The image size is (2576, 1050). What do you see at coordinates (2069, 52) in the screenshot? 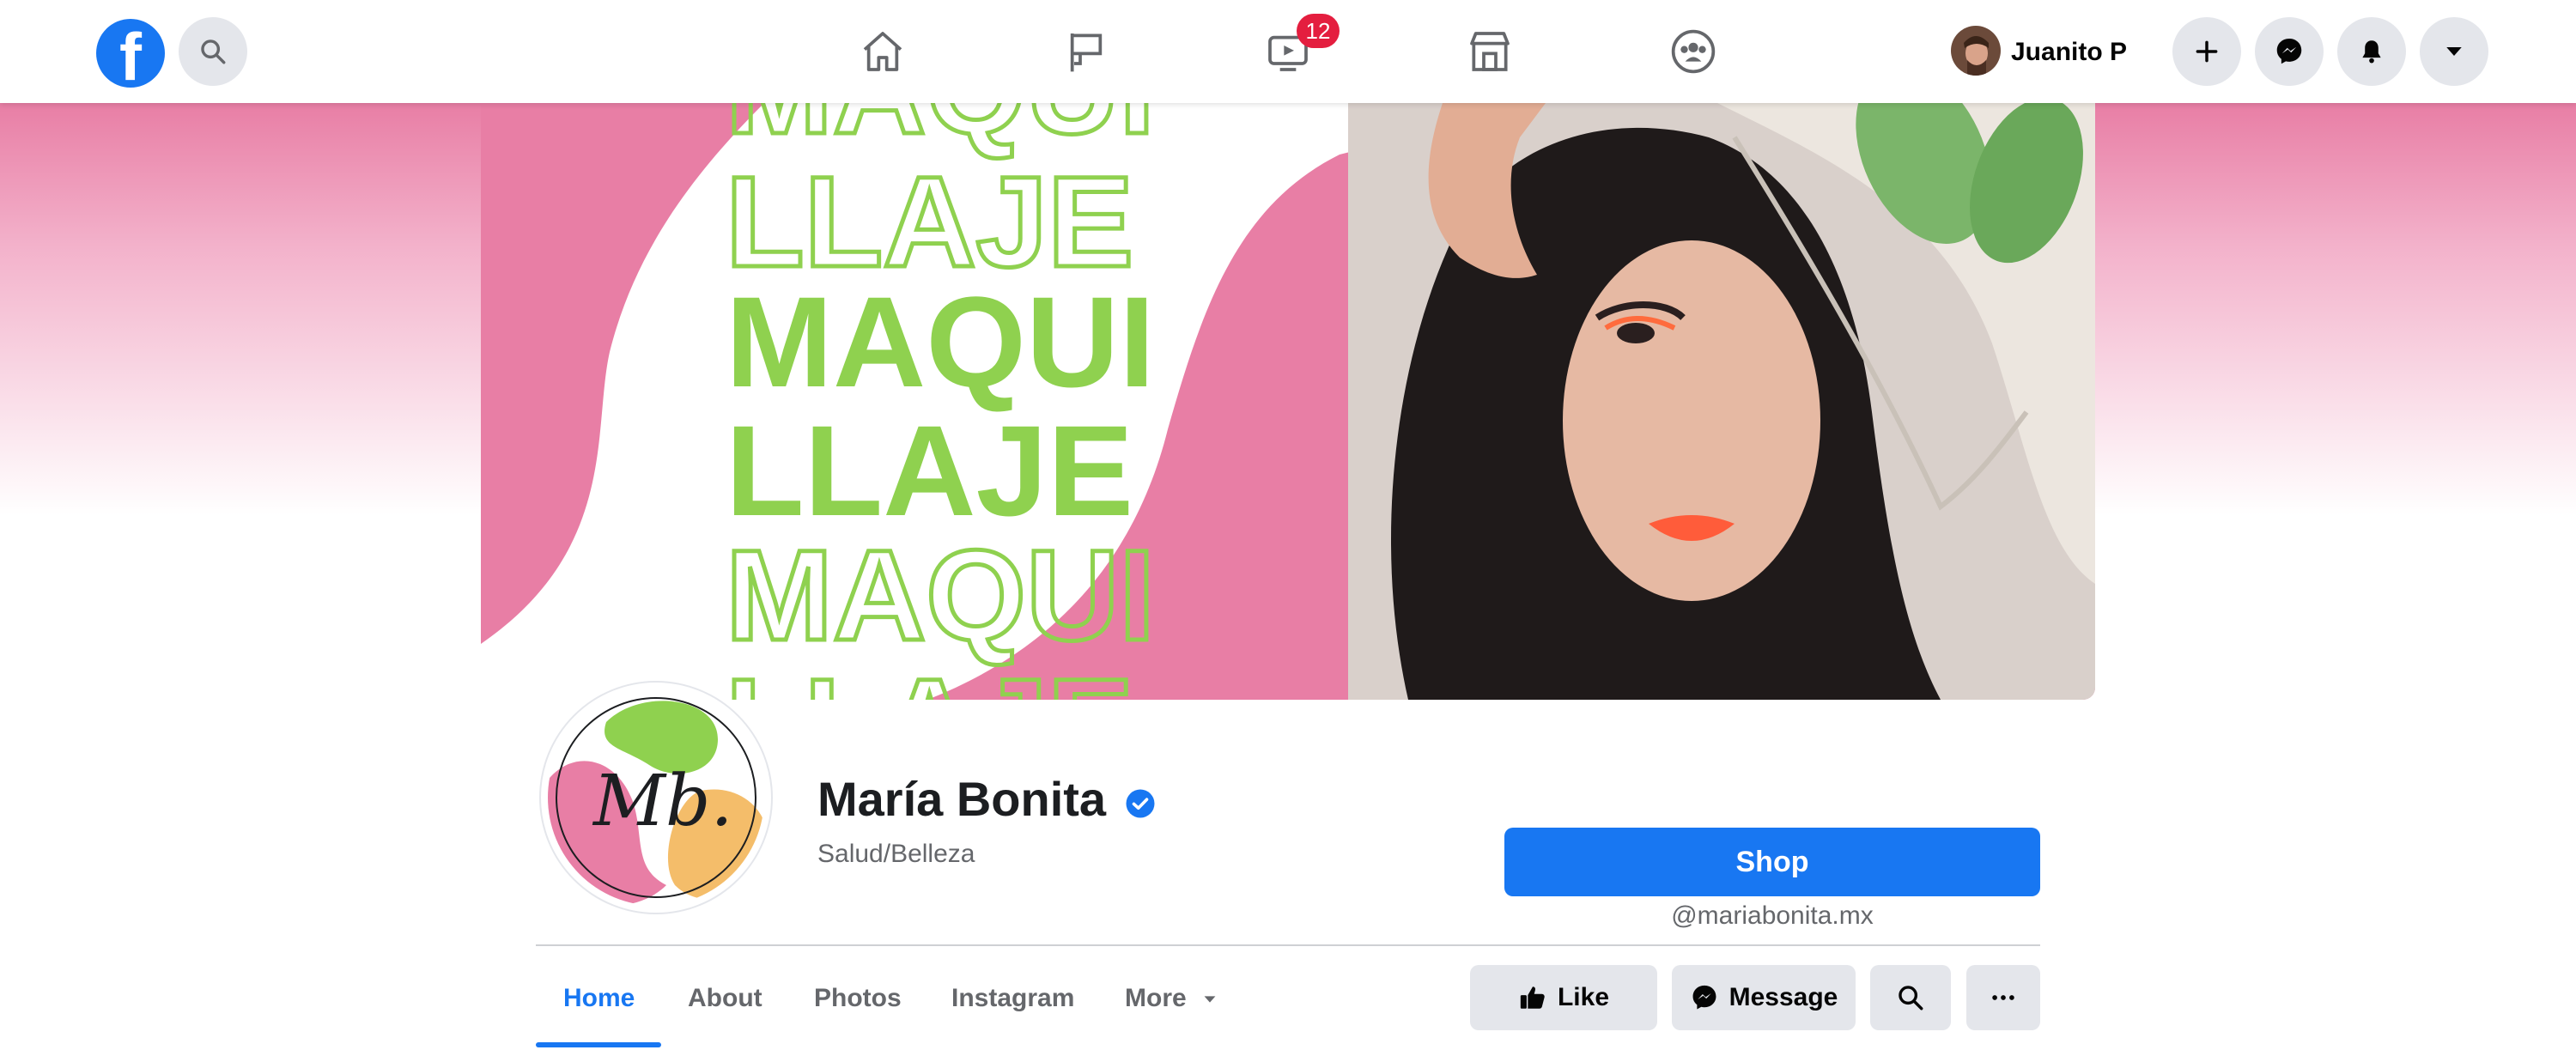
I see `user-name: Juanito P` at bounding box center [2069, 52].